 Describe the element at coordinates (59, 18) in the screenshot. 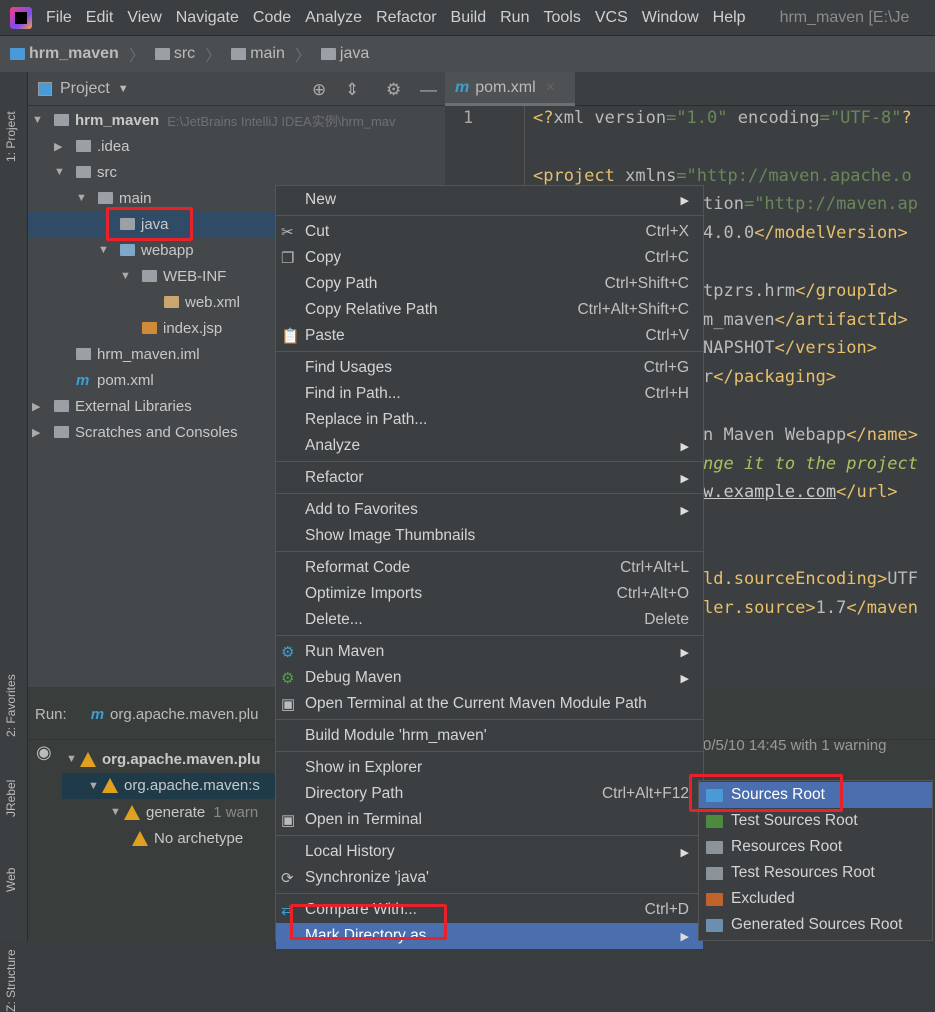

I see `menu-file: File` at that location.